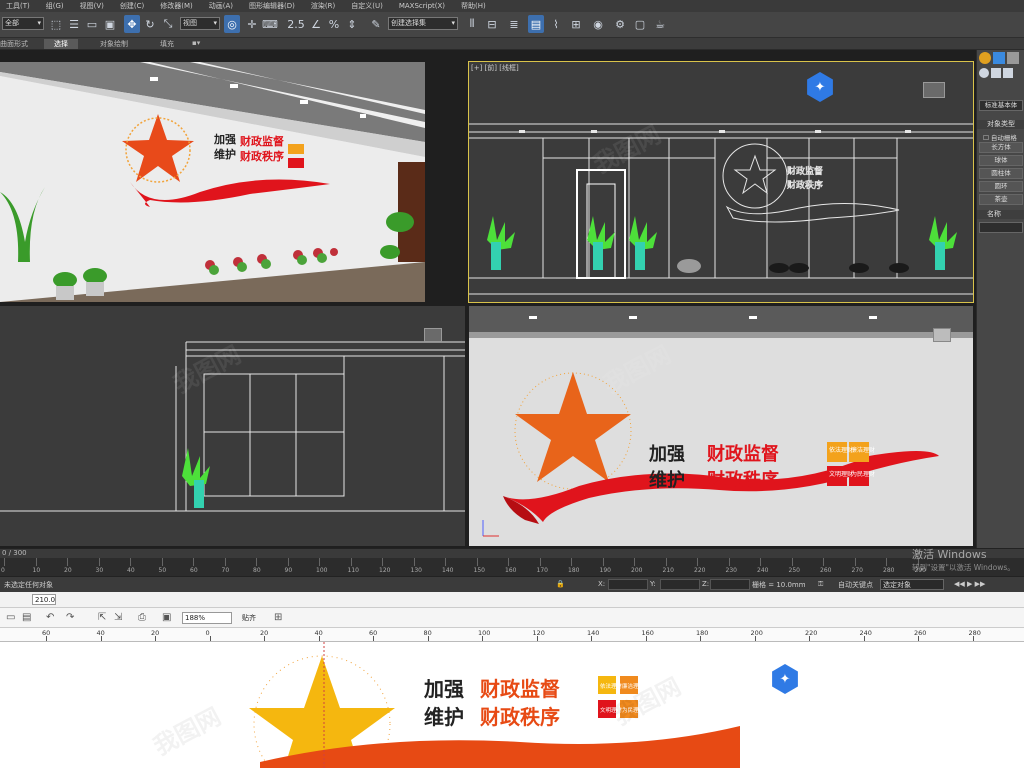  I want to click on tab-selection: 选择, so click(61, 44).